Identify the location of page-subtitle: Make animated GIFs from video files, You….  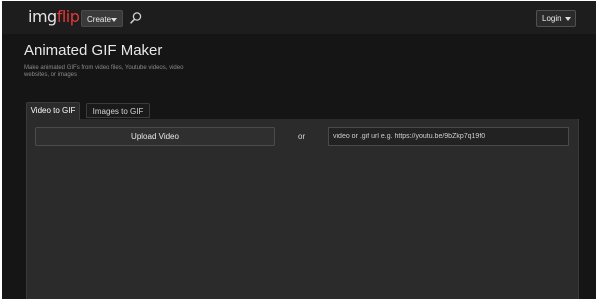
(104, 71).